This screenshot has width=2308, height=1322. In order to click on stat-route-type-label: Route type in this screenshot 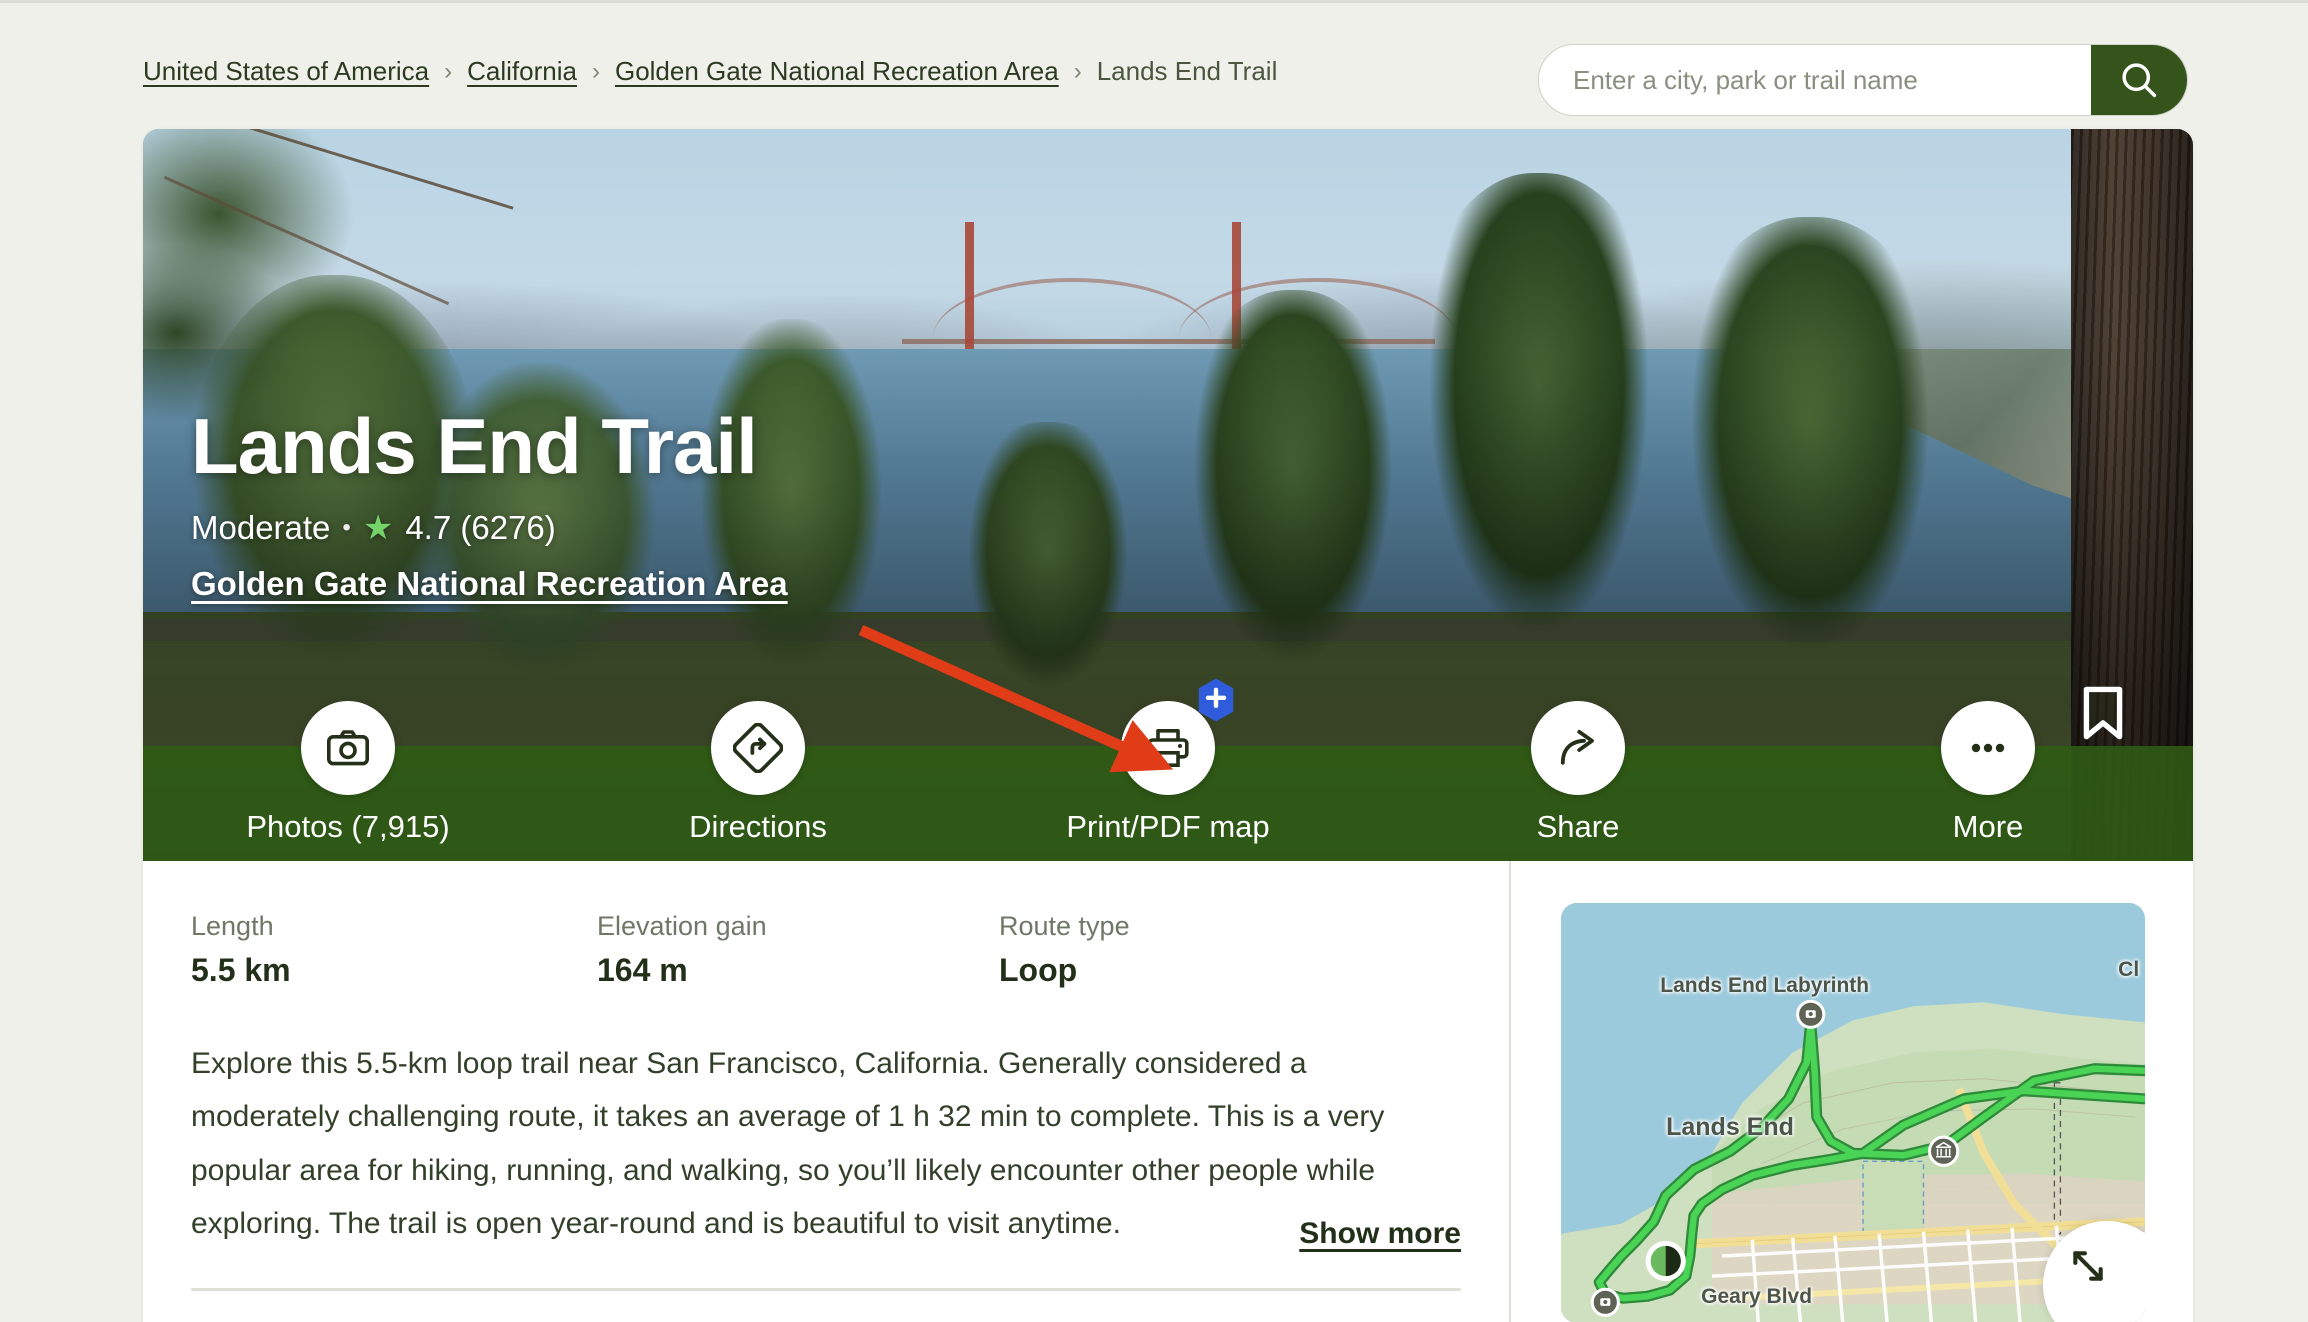, I will do `click(1064, 926)`.